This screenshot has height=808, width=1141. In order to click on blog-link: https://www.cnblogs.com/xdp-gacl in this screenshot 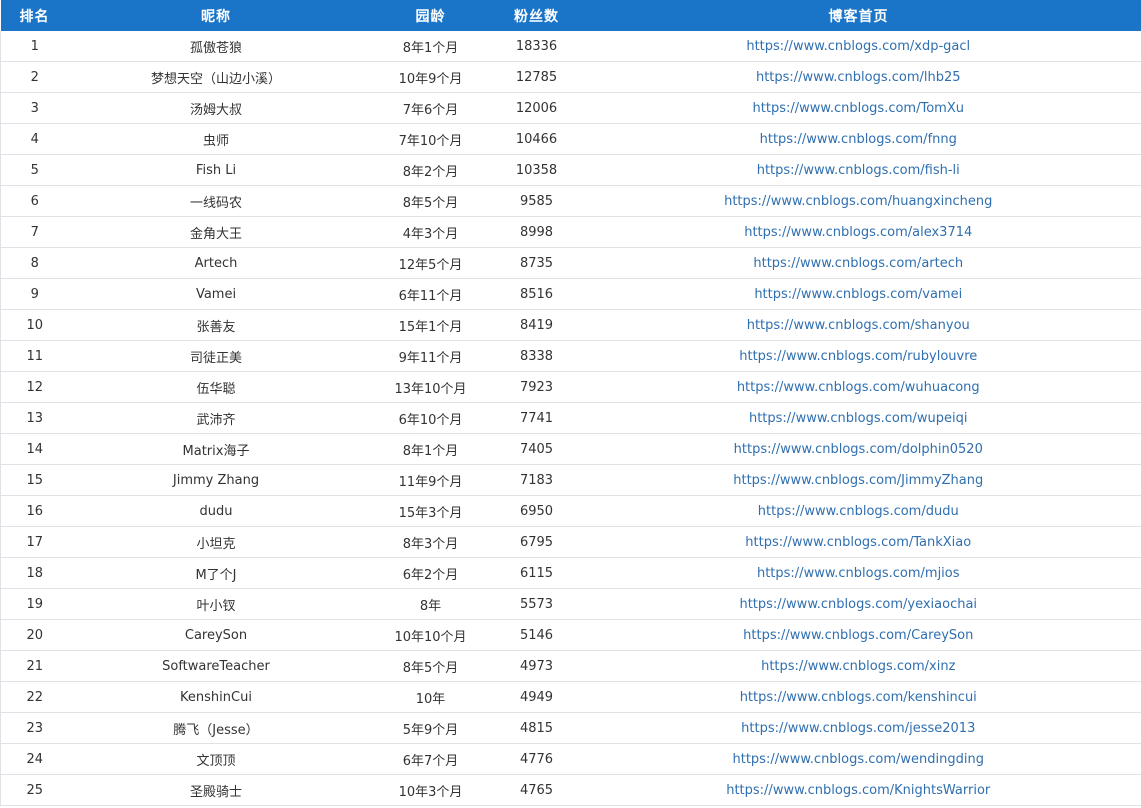, I will do `click(858, 46)`.